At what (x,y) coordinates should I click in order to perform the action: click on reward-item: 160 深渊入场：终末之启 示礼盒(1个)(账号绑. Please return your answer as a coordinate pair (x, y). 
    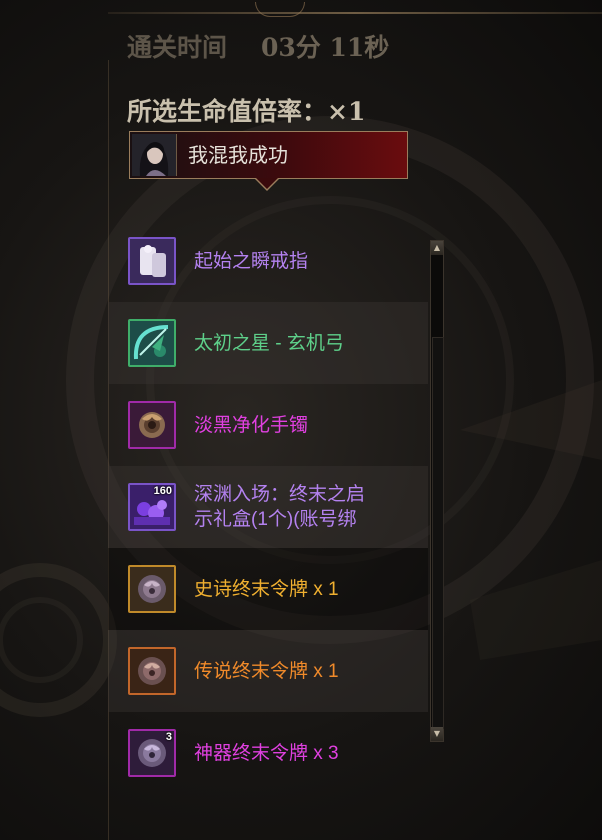
    Looking at the image, I should click on (268, 507).